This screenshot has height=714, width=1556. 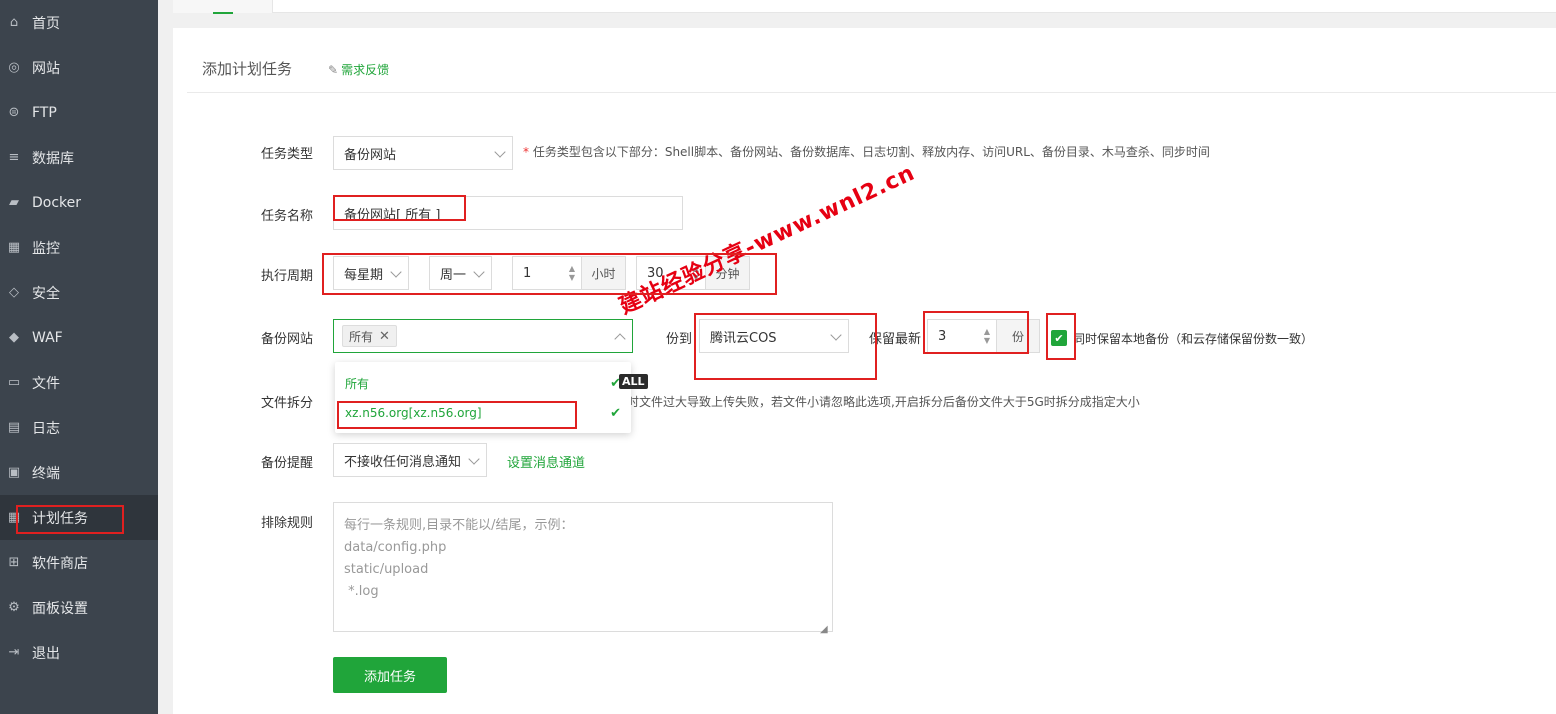 What do you see at coordinates (223, 7) in the screenshot?
I see `top-tab` at bounding box center [223, 7].